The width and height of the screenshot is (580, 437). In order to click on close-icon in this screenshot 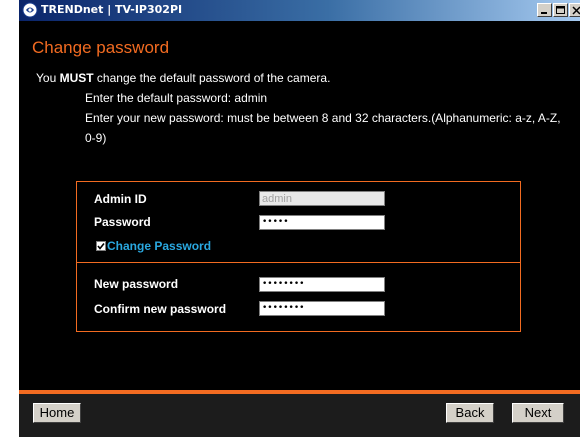, I will do `click(576, 10)`.